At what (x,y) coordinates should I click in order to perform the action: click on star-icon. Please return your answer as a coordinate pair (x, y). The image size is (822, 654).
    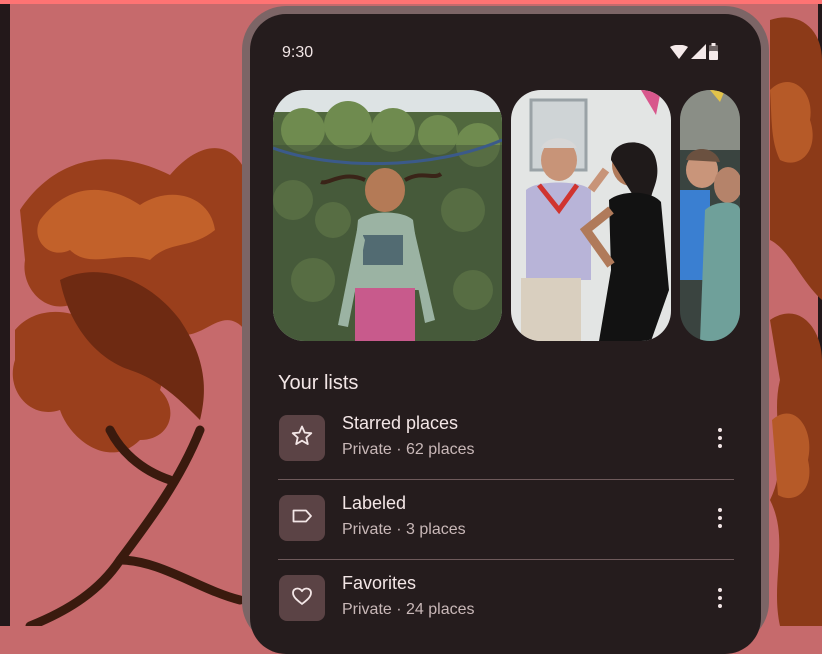
    Looking at the image, I should click on (302, 438).